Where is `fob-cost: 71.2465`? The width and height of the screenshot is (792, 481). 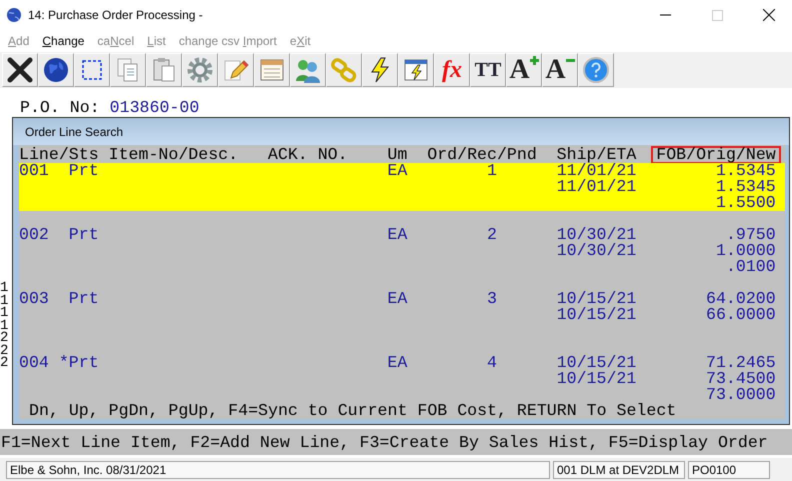
fob-cost: 71.2465 is located at coordinates (740, 363).